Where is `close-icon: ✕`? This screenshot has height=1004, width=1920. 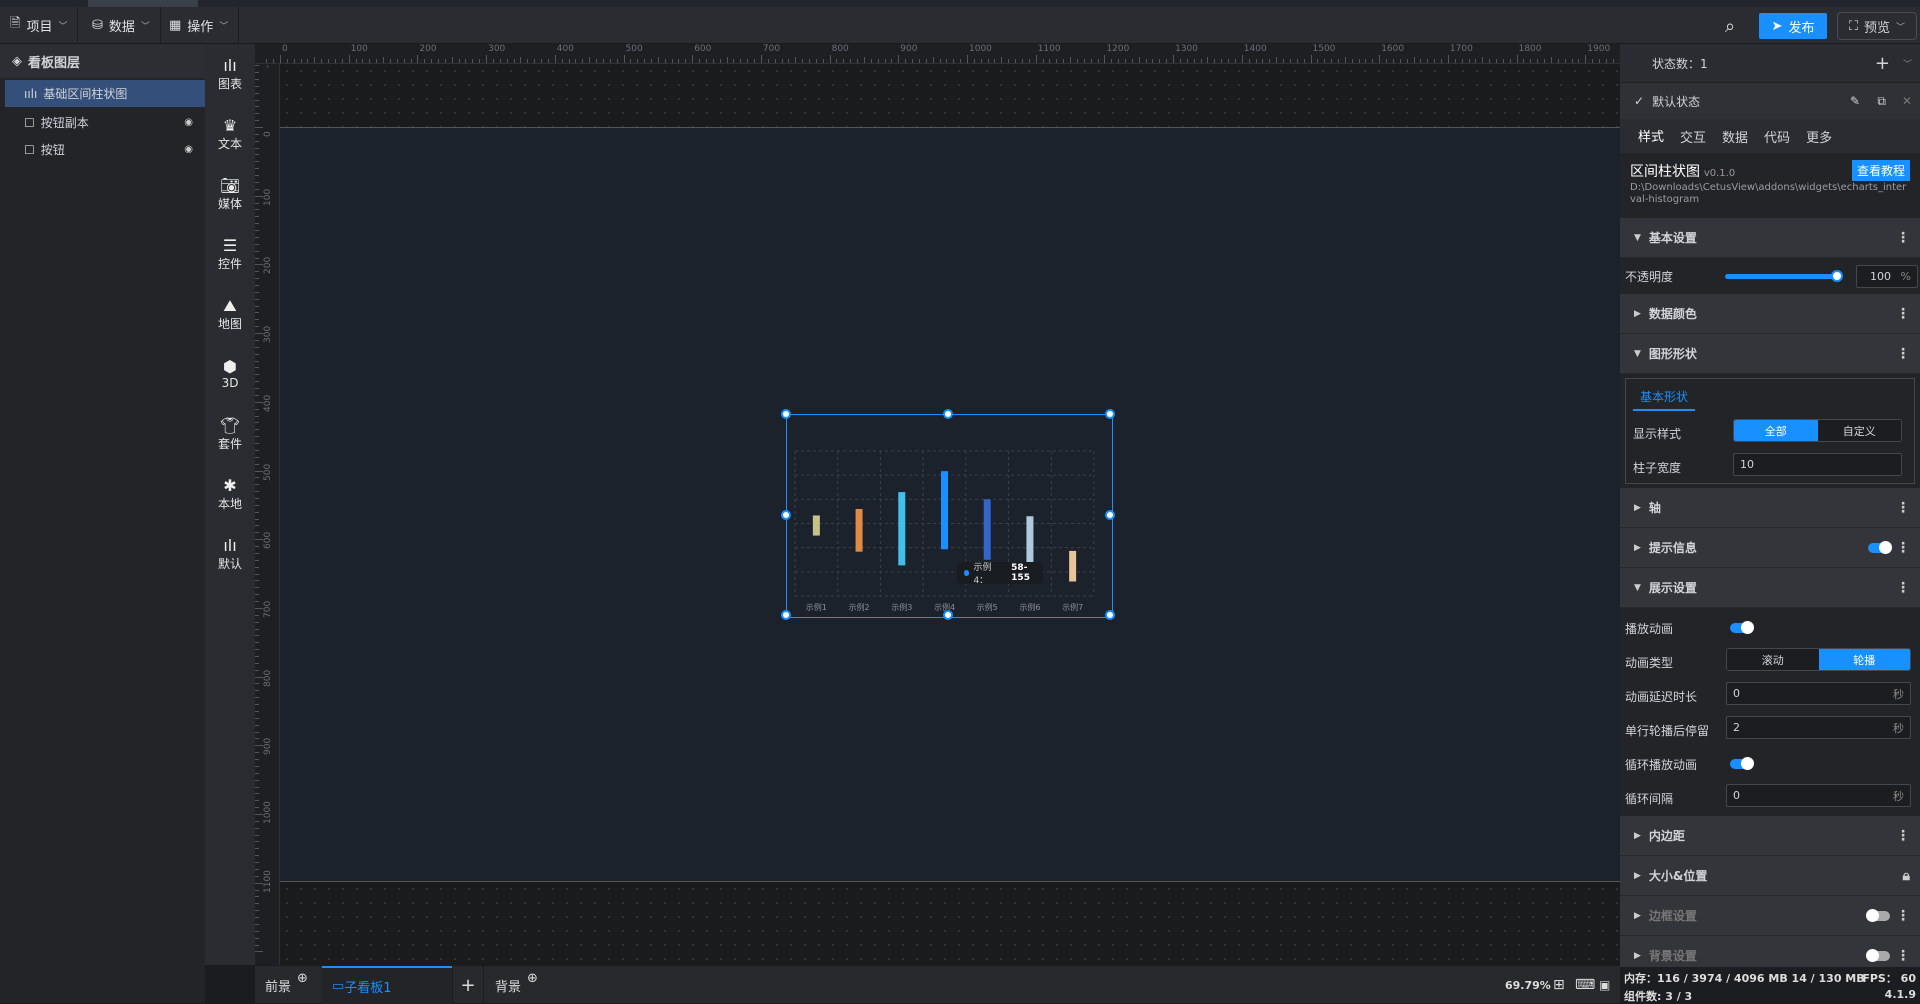 close-icon: ✕ is located at coordinates (1907, 101).